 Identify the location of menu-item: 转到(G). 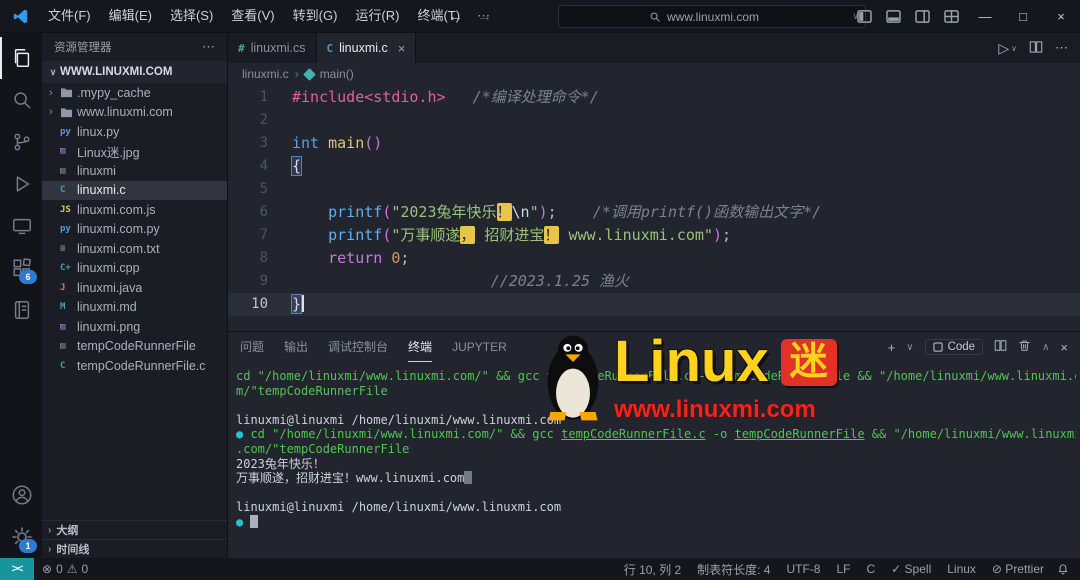
(315, 16).